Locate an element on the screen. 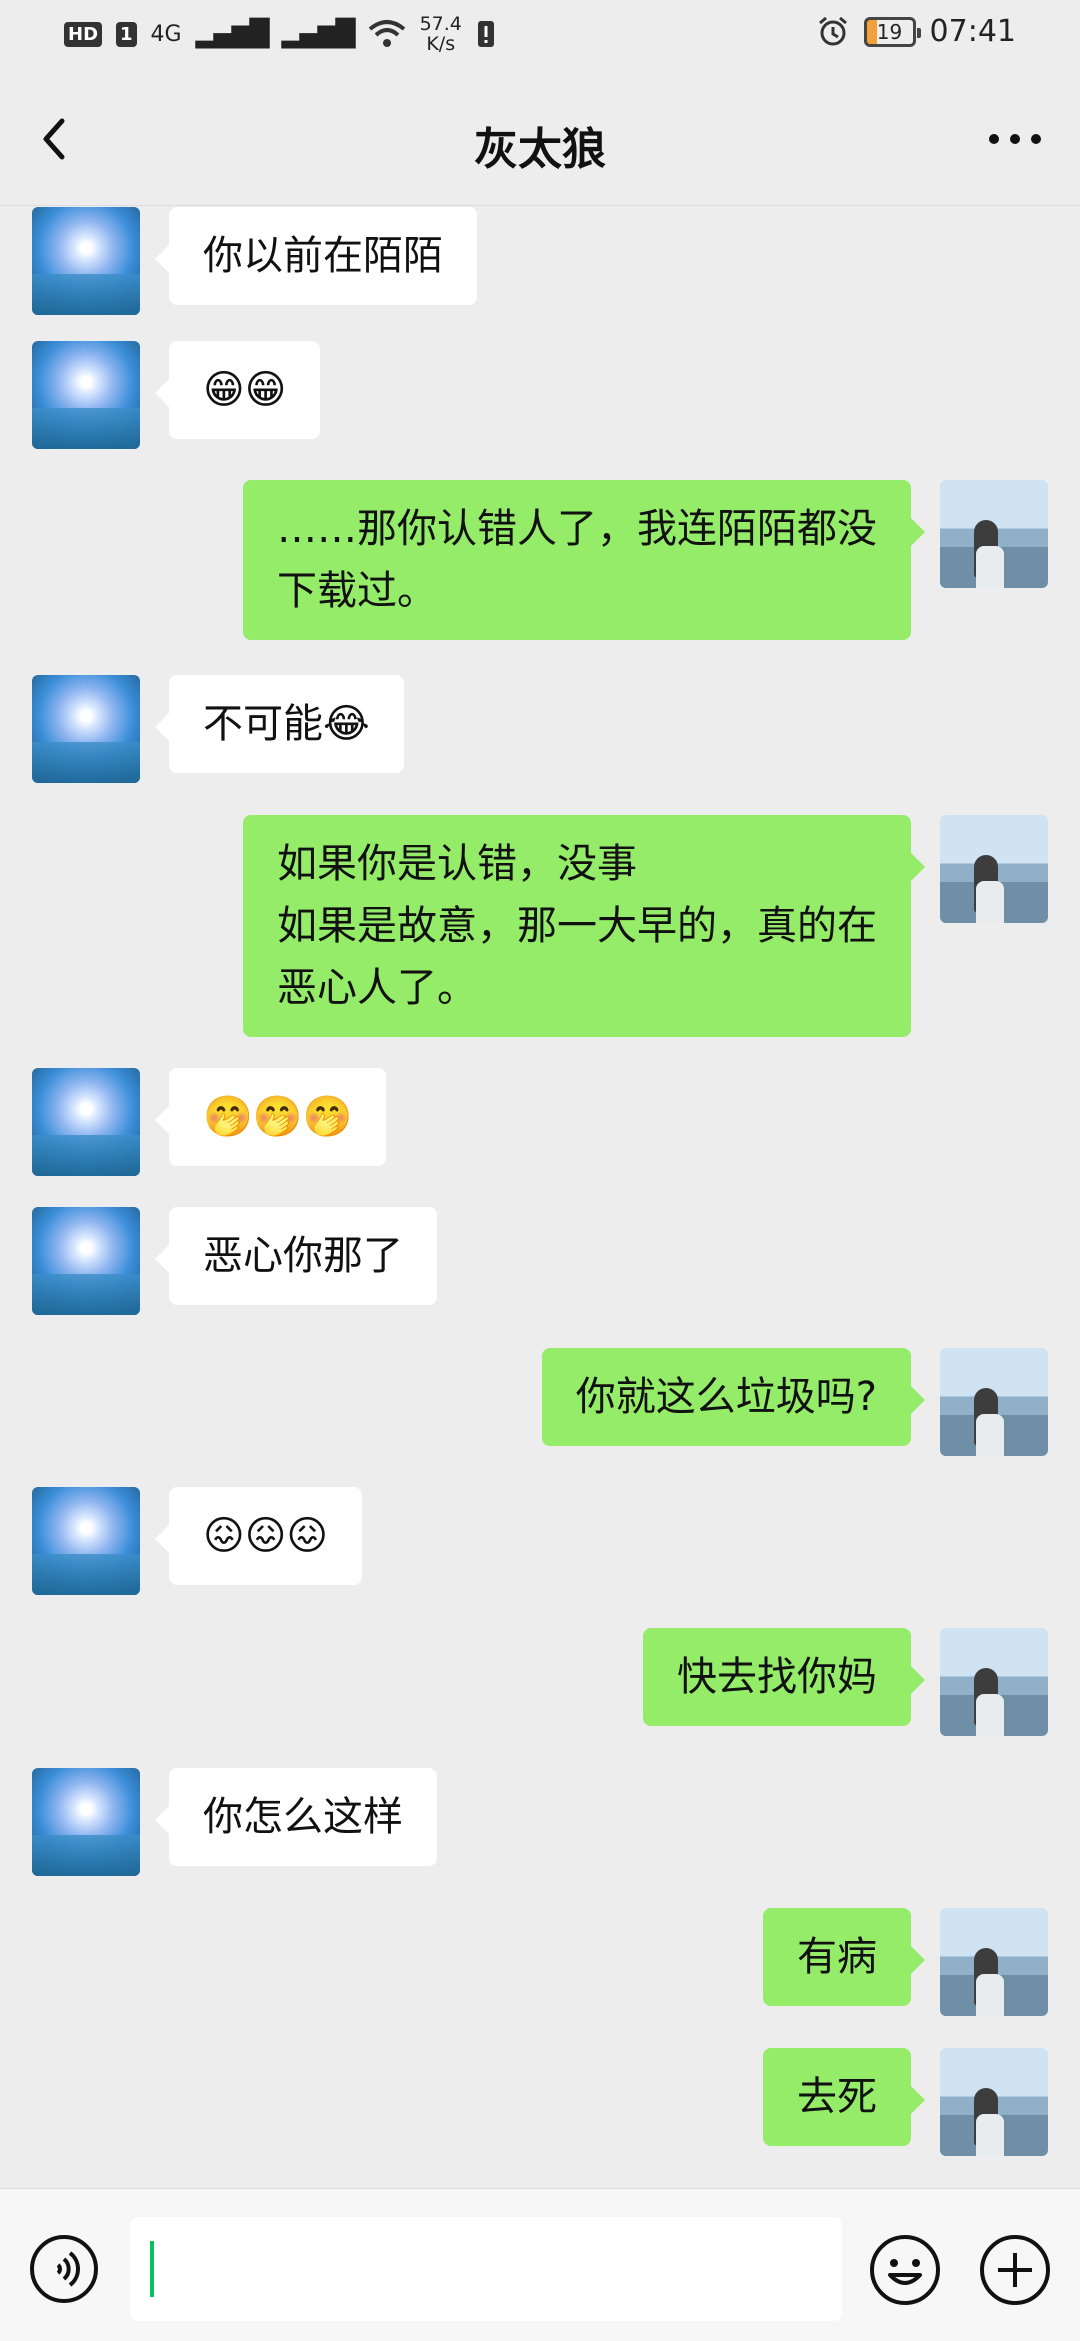 The width and height of the screenshot is (1080, 2341). received-message: 🤭🤭🤭 is located at coordinates (270, 1117).